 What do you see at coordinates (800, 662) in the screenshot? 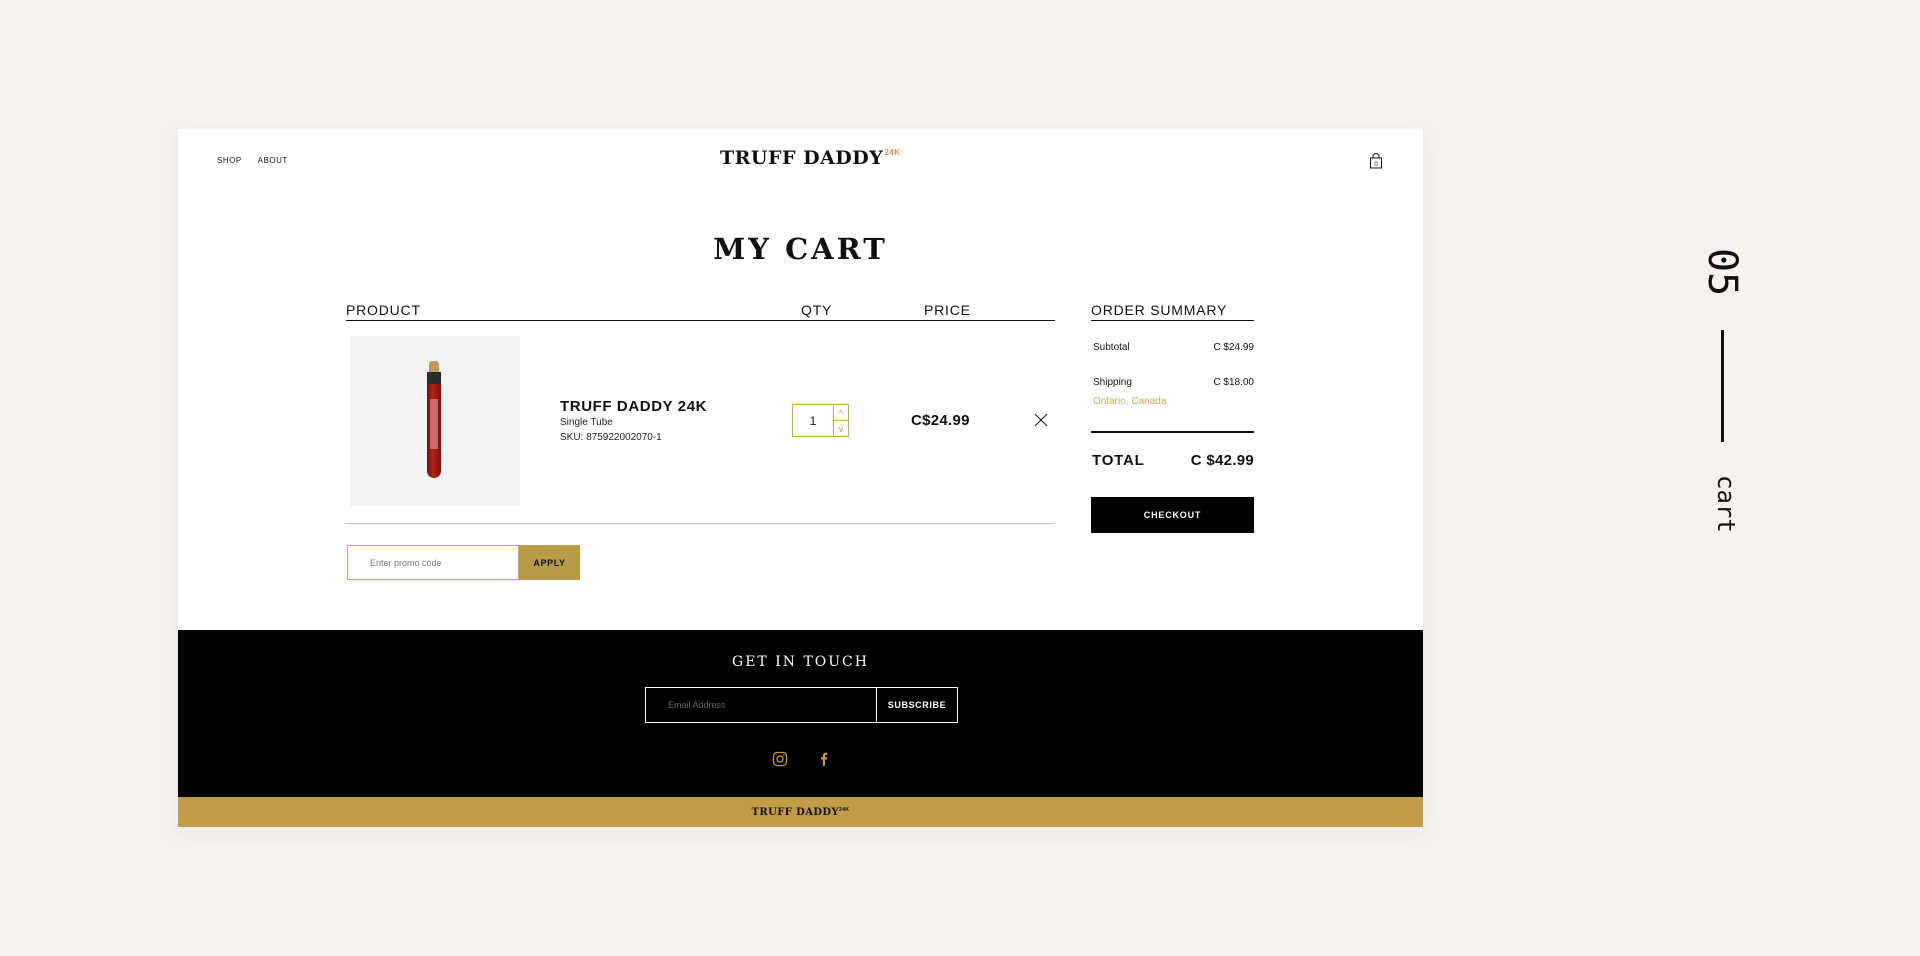
I see `footer-heading: GET IN TOUCH` at bounding box center [800, 662].